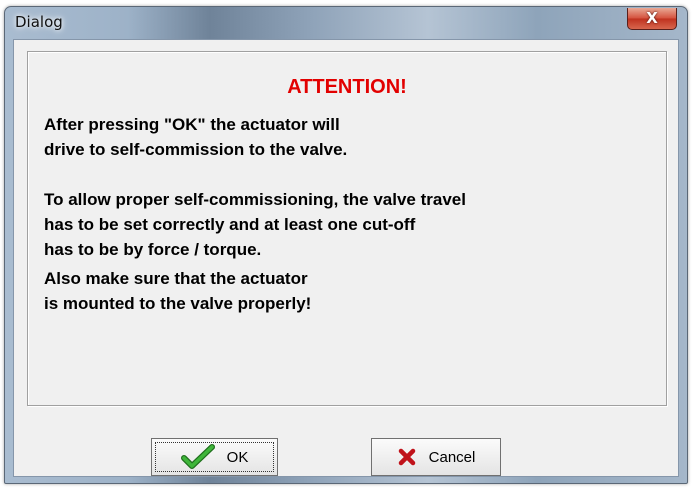 The width and height of the screenshot is (695, 490). I want to click on cancel-button: Cancel, so click(436, 457).